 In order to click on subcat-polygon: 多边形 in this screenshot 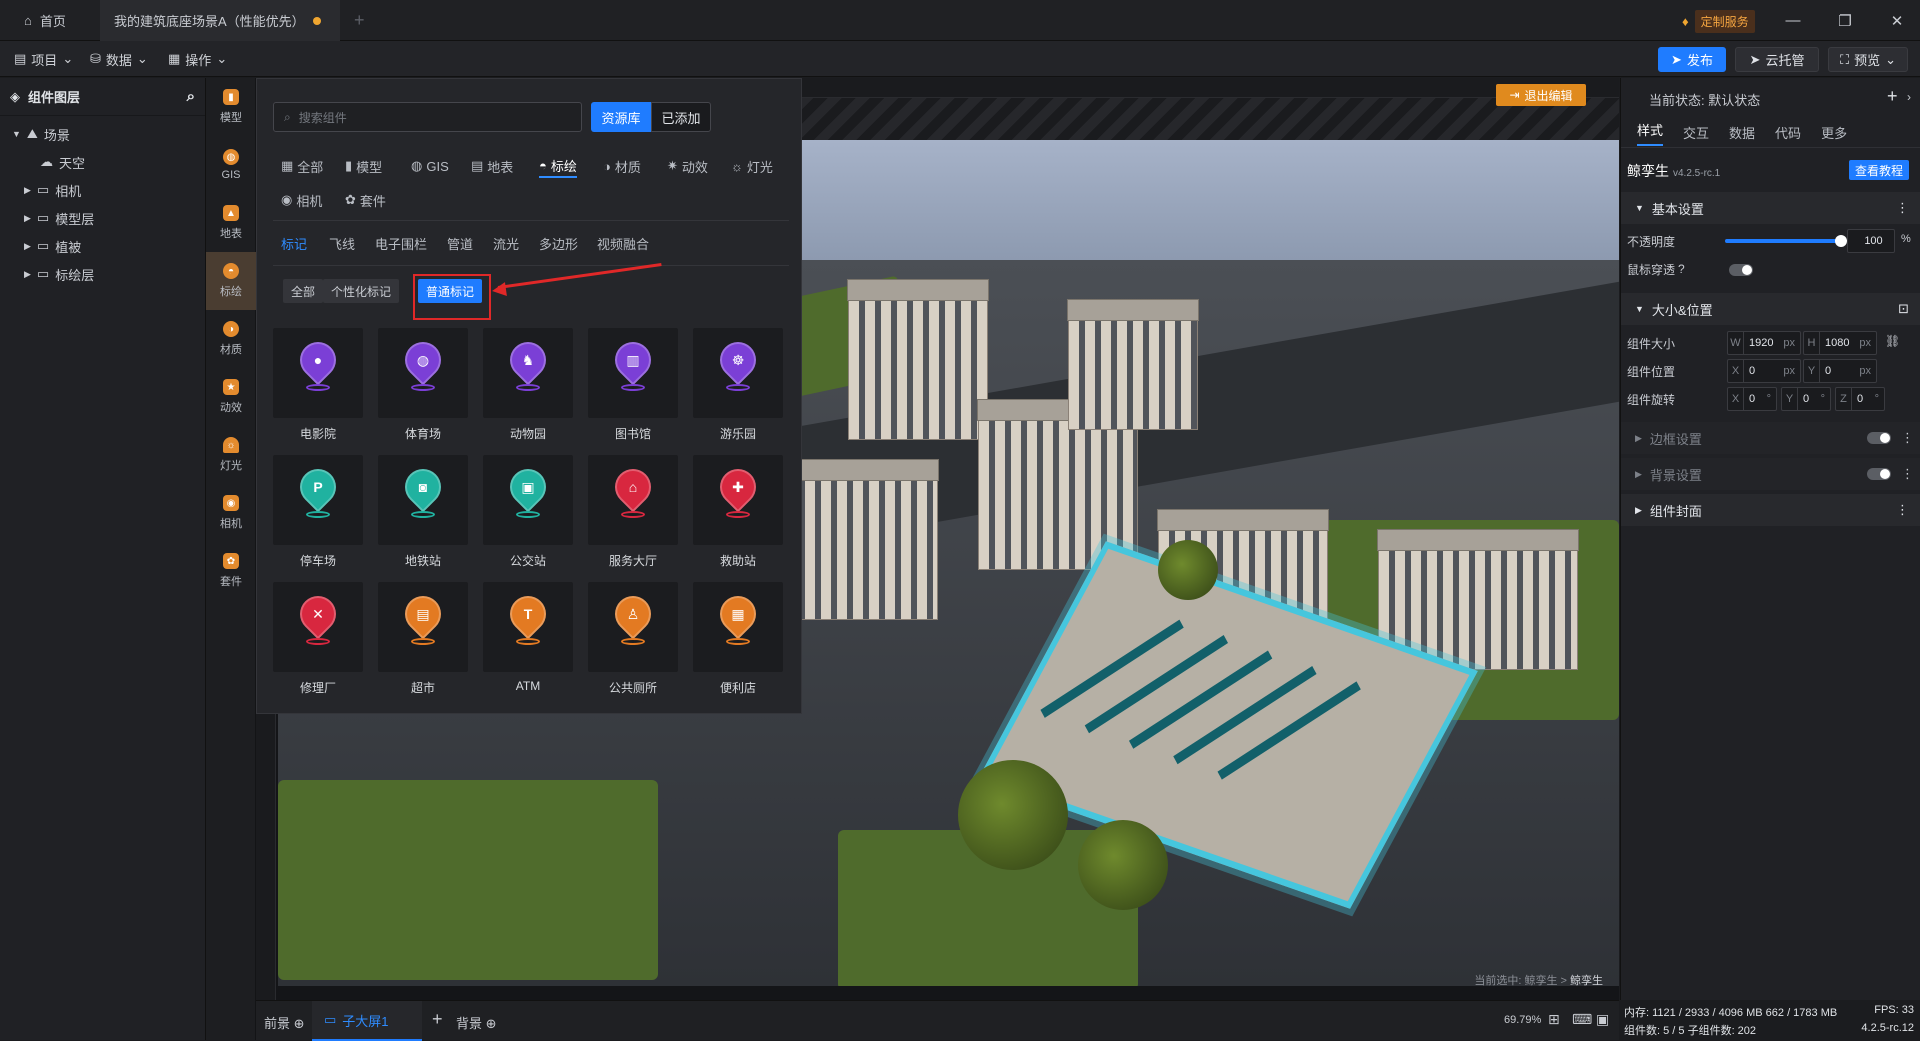, I will do `click(558, 243)`.